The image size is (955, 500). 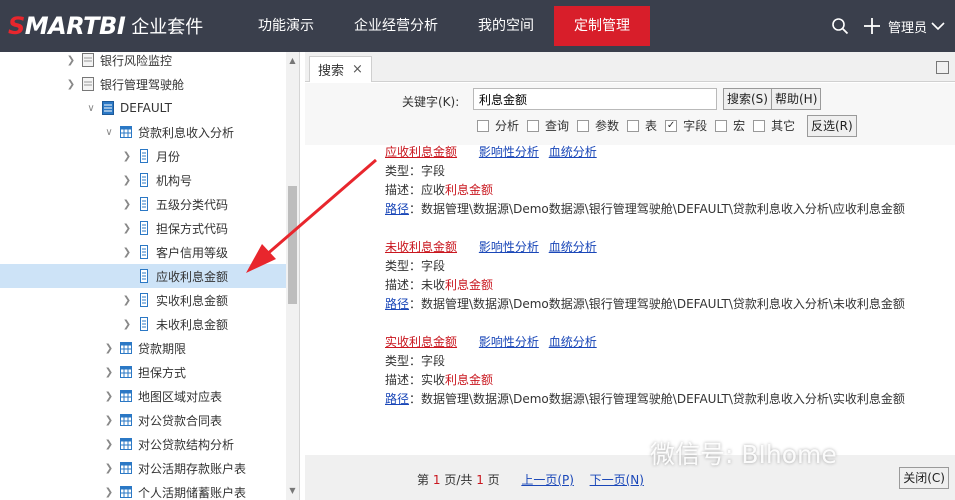 What do you see at coordinates (730, 125) in the screenshot?
I see `option-macro: 宏` at bounding box center [730, 125].